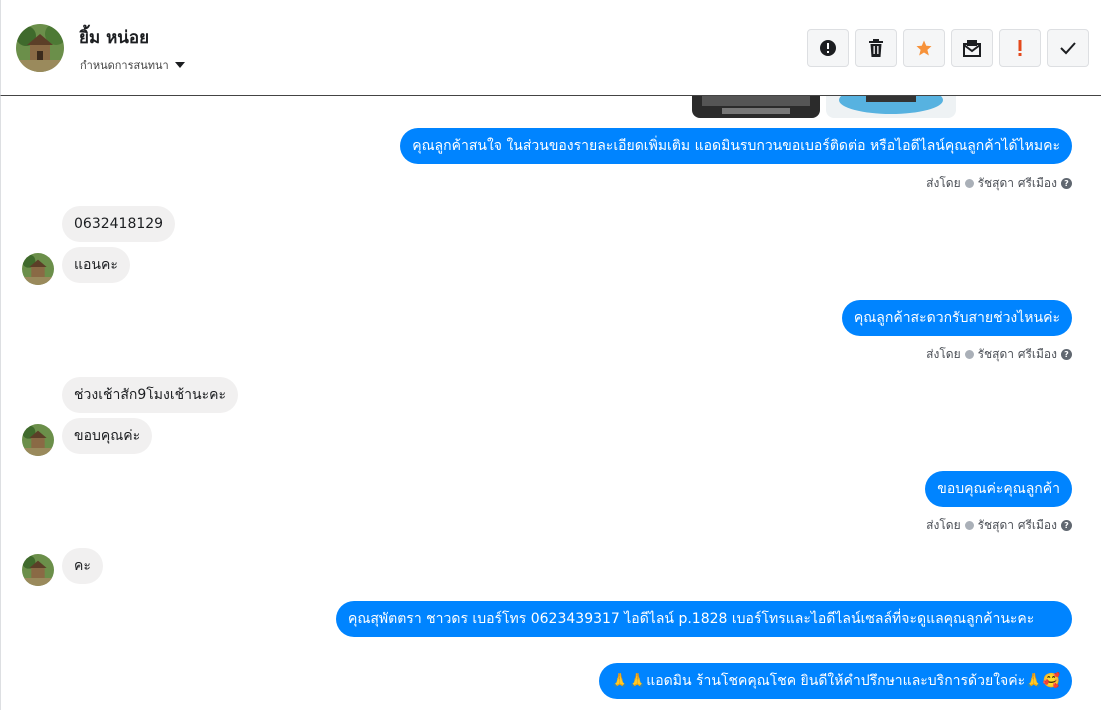 This screenshot has height=710, width=1101. I want to click on done-button, so click(1068, 48).